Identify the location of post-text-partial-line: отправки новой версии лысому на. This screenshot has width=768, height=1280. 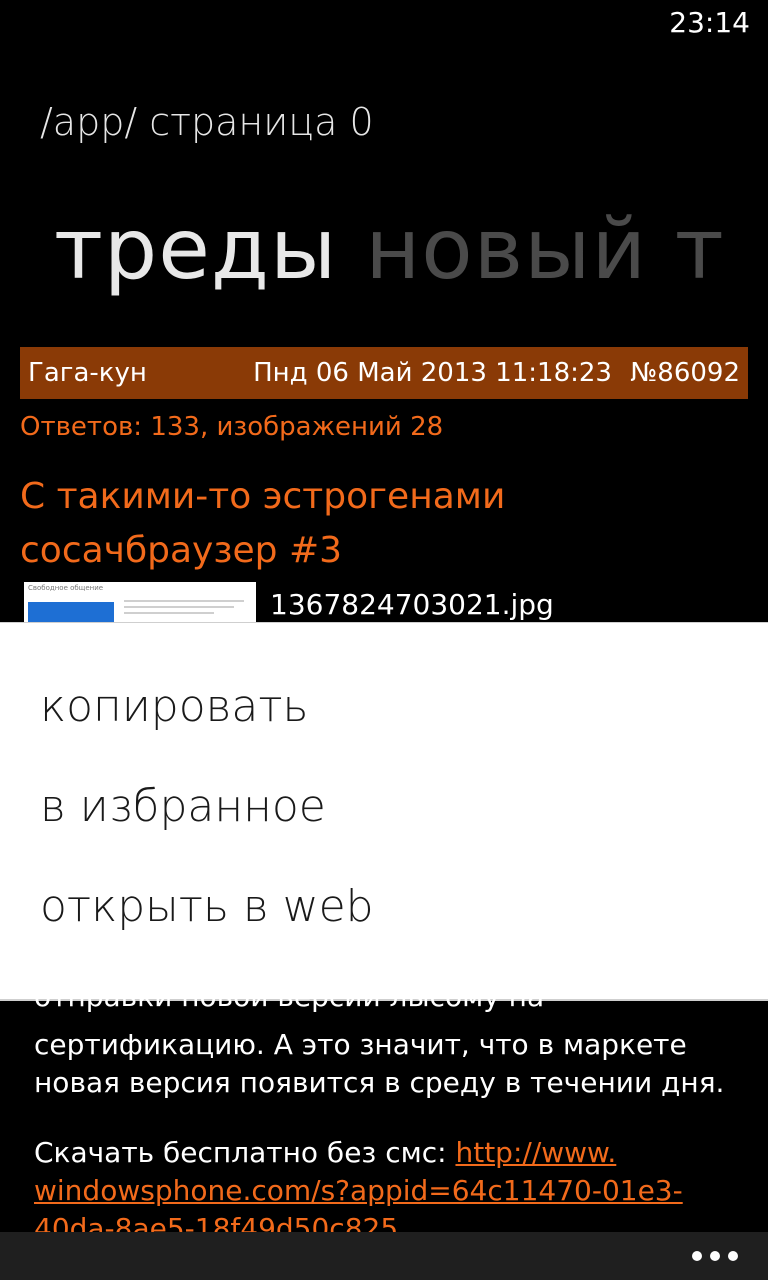
(384, 1003).